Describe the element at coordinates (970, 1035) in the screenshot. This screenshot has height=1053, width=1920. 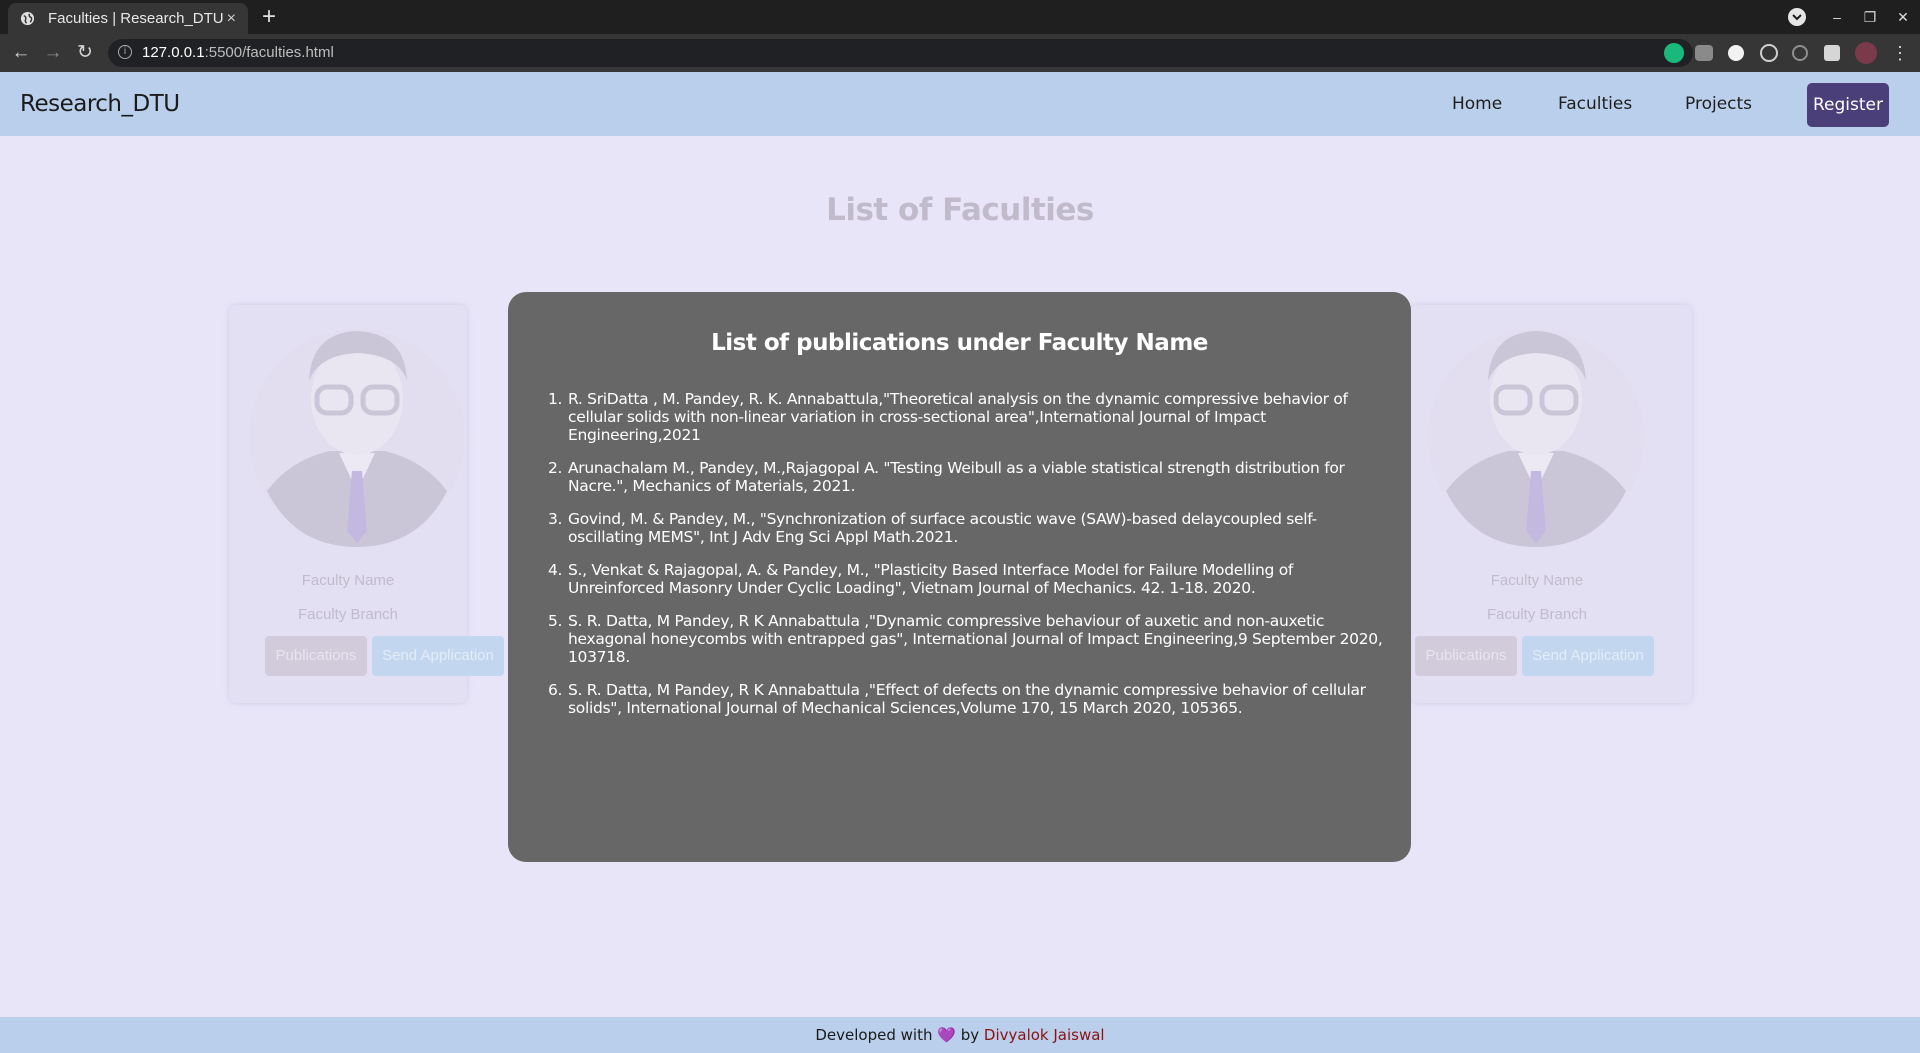
I see `footer-by: by` at that location.